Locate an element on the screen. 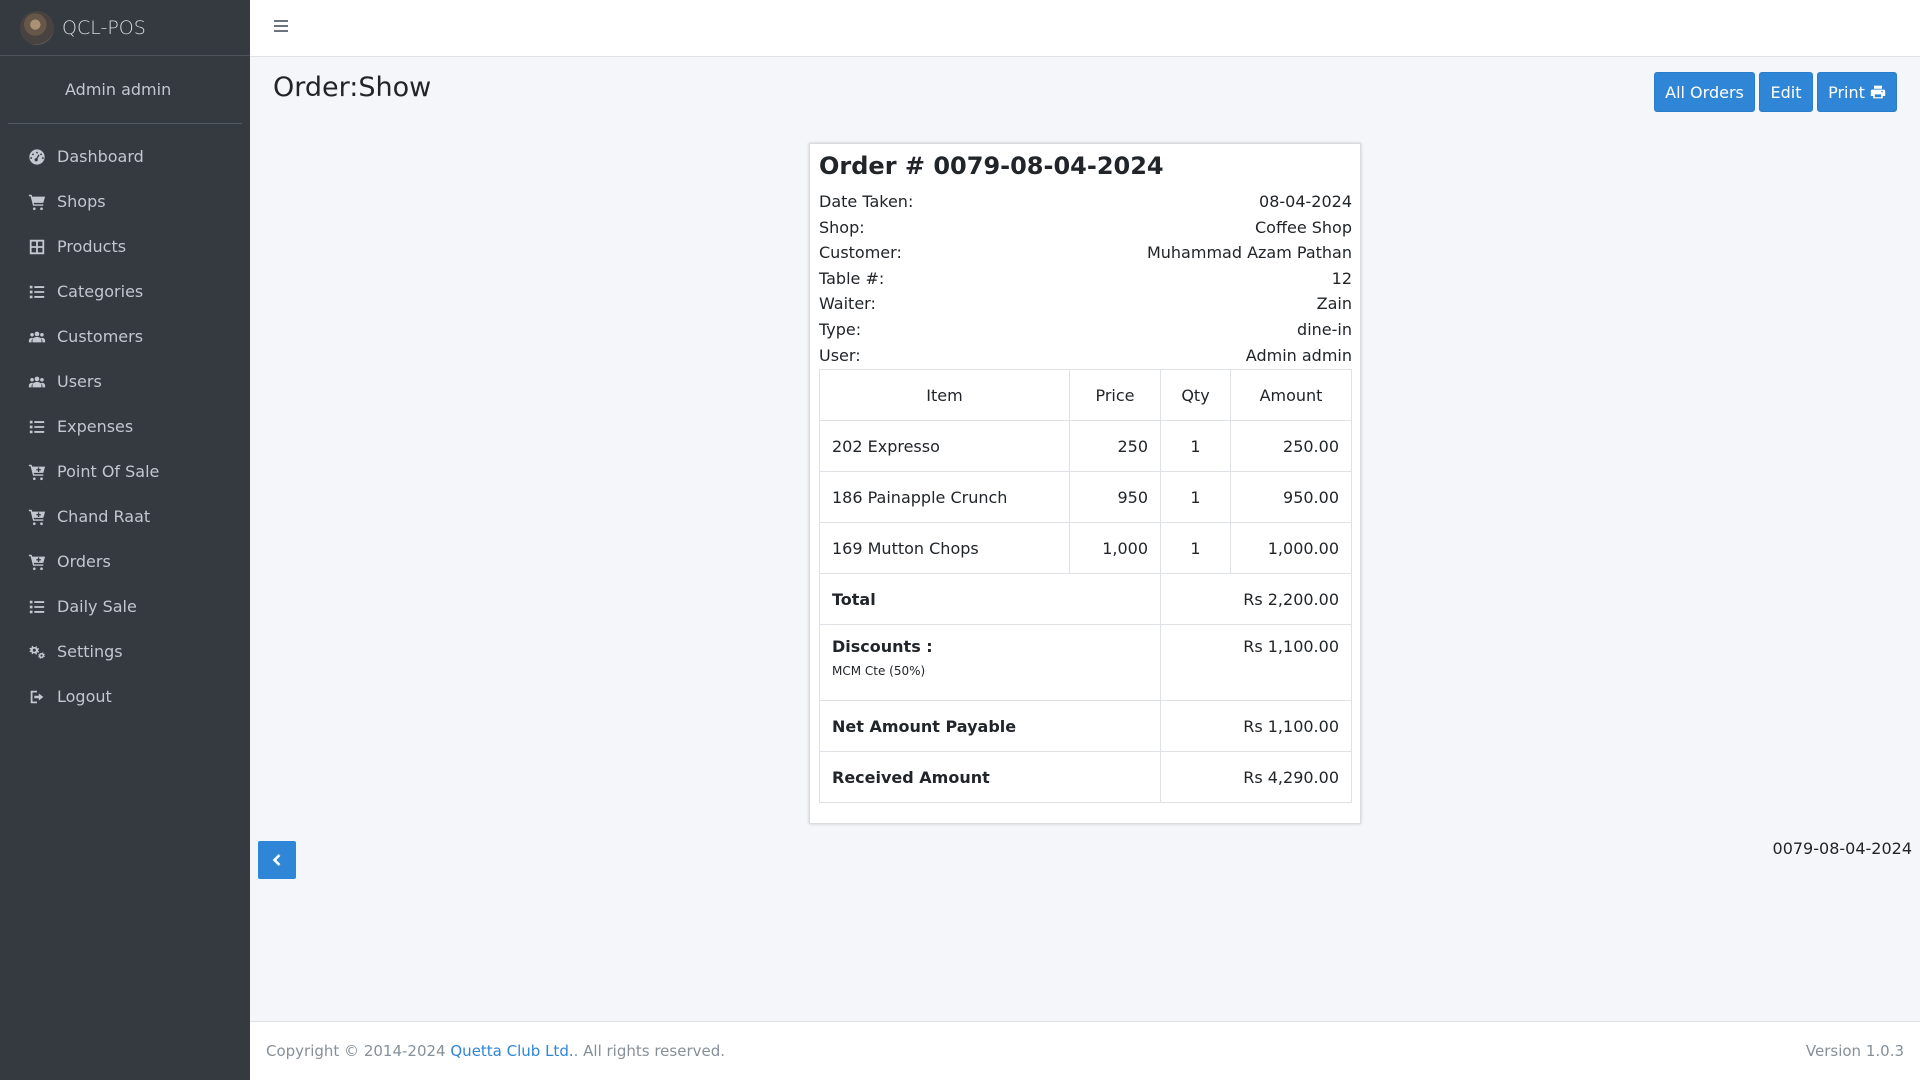  sidebar-item-label: Dashboard is located at coordinates (100, 156).